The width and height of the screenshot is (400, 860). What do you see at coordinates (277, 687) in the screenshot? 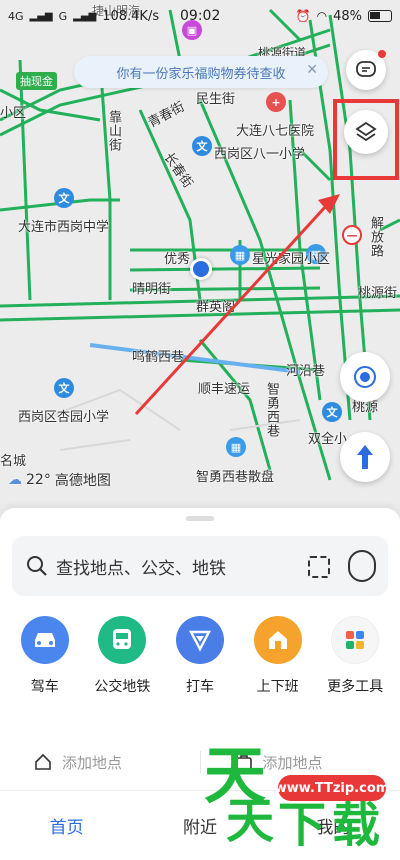
I see `quick-action-label: 上下班` at bounding box center [277, 687].